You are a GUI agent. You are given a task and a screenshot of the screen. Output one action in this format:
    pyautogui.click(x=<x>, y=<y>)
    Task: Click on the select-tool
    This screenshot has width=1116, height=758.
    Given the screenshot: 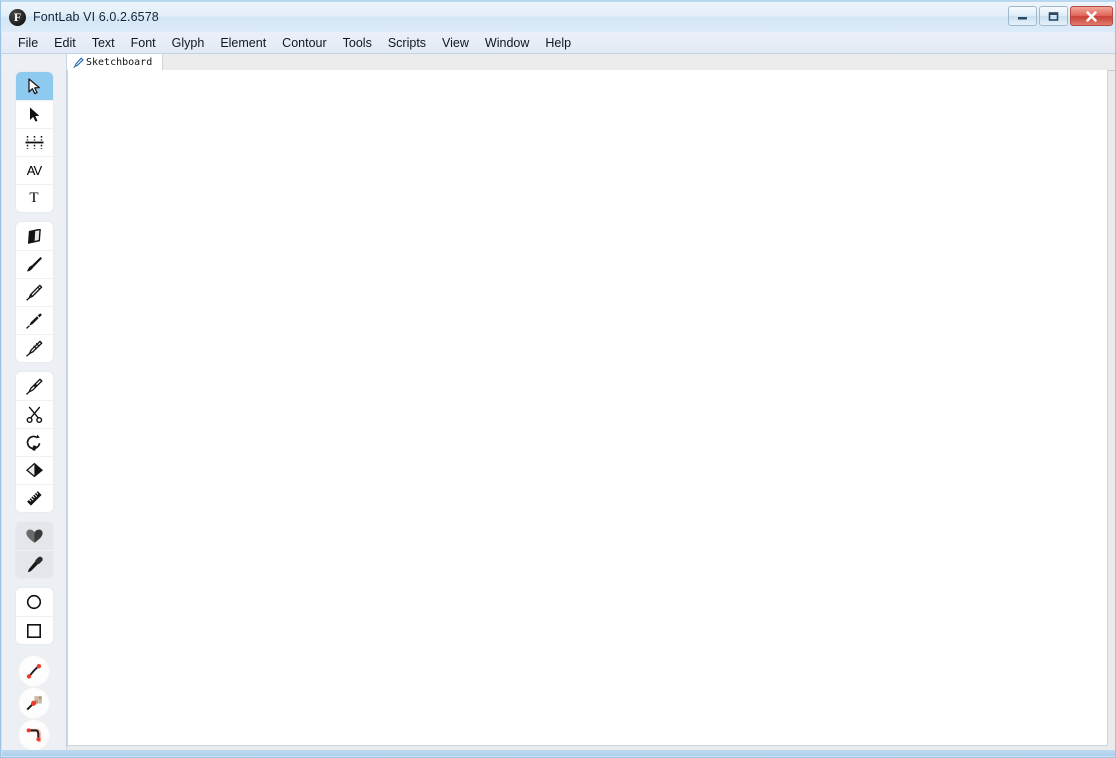 What is the action you would take?
    pyautogui.click(x=34, y=114)
    